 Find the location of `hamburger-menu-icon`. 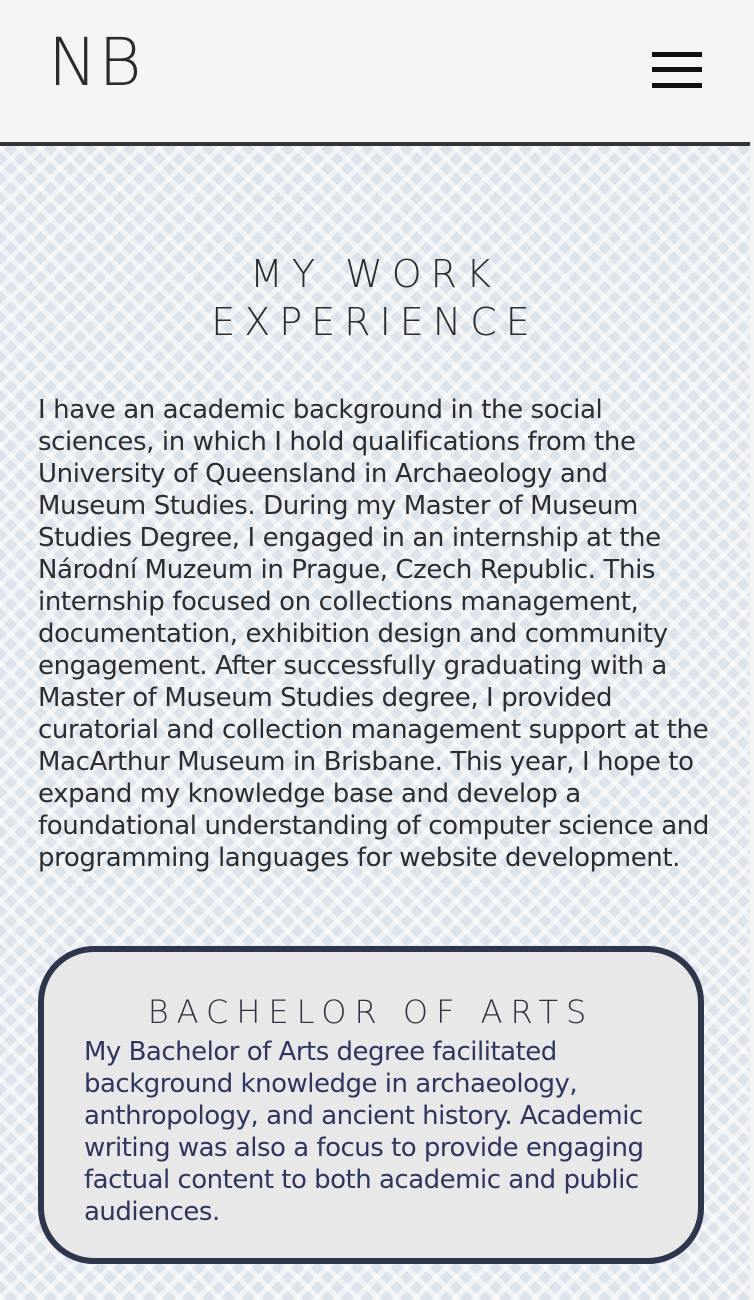

hamburger-menu-icon is located at coordinates (676, 71).